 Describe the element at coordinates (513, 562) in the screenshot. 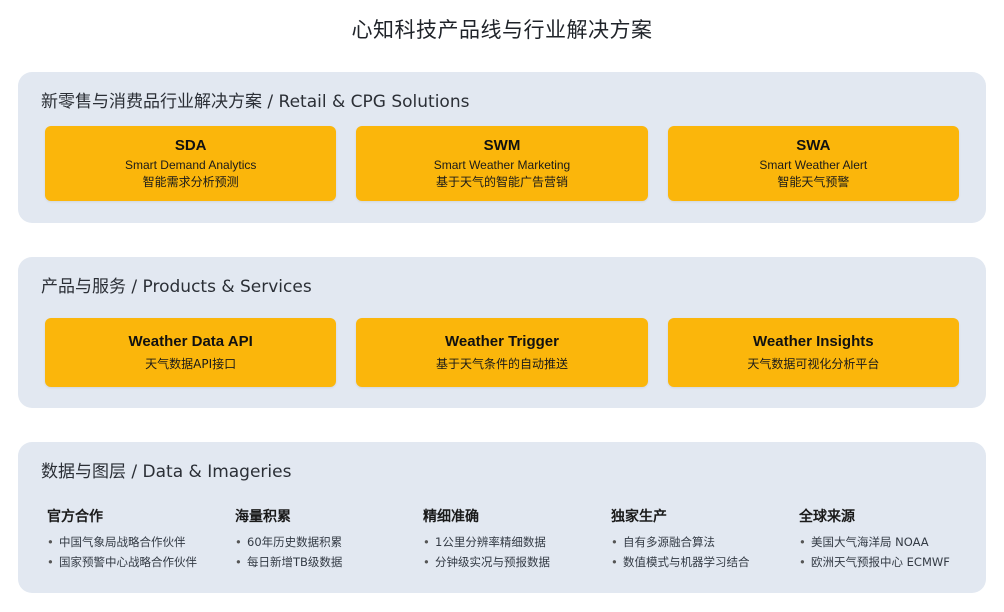

I see `list-item: • 分钟级实况与预报数据` at that location.